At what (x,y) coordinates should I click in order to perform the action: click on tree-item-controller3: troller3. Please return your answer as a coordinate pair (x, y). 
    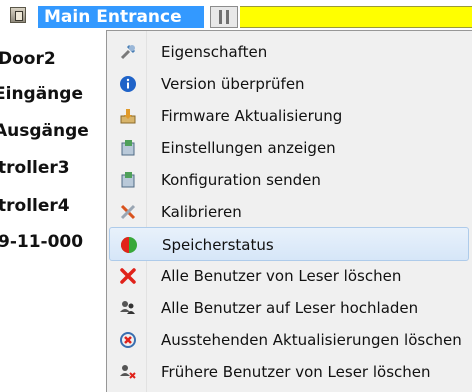
    Looking at the image, I should click on (35, 168).